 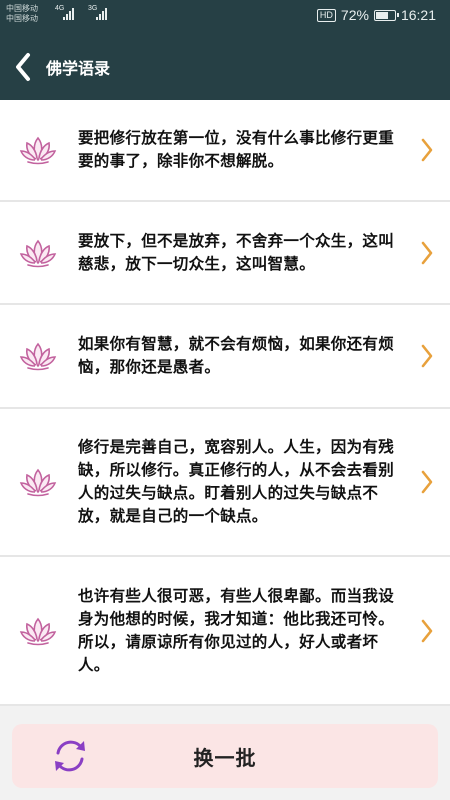 I want to click on status-right: HD 72% 16:21, so click(x=376, y=15).